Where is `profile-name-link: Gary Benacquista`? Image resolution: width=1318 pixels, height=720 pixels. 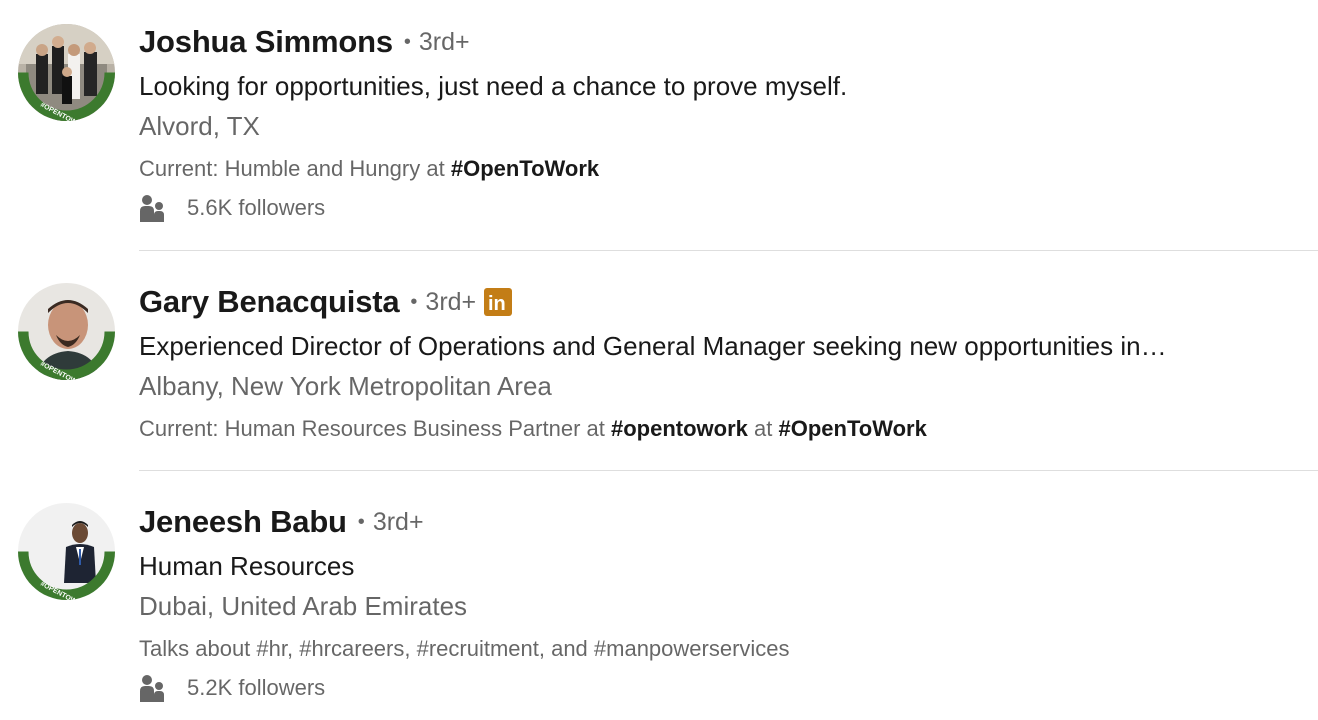
profile-name-link: Gary Benacquista is located at coordinates (269, 302).